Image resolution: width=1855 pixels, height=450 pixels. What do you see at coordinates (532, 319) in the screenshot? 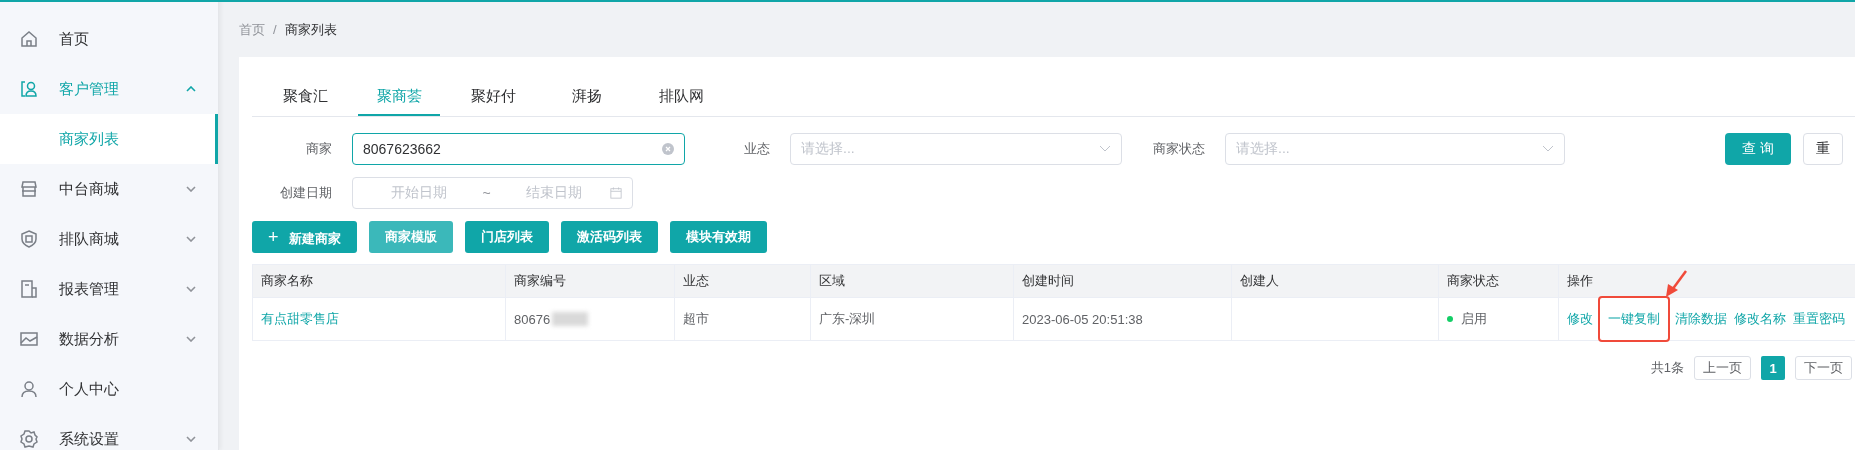
I see `table-cell: 80676` at bounding box center [532, 319].